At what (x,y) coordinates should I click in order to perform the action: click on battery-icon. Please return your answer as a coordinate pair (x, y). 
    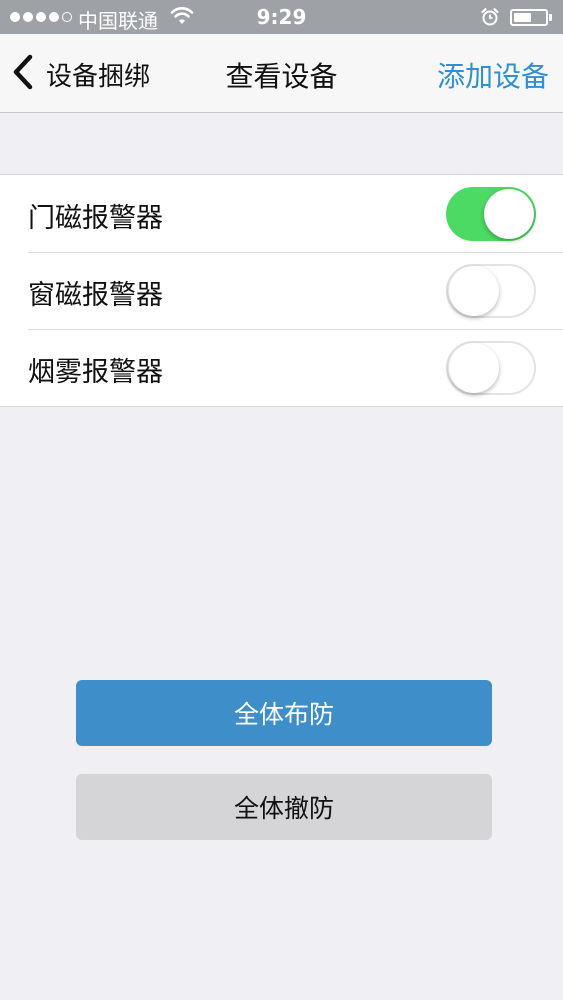
    Looking at the image, I should click on (529, 17).